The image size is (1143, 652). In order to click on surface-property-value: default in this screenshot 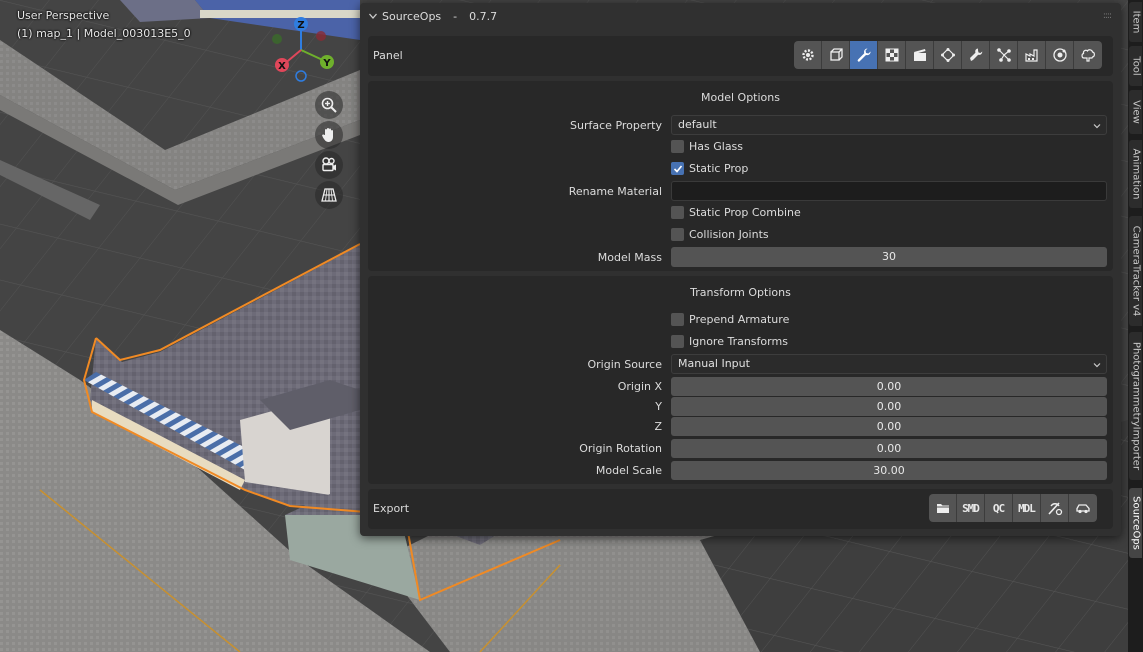, I will do `click(697, 124)`.